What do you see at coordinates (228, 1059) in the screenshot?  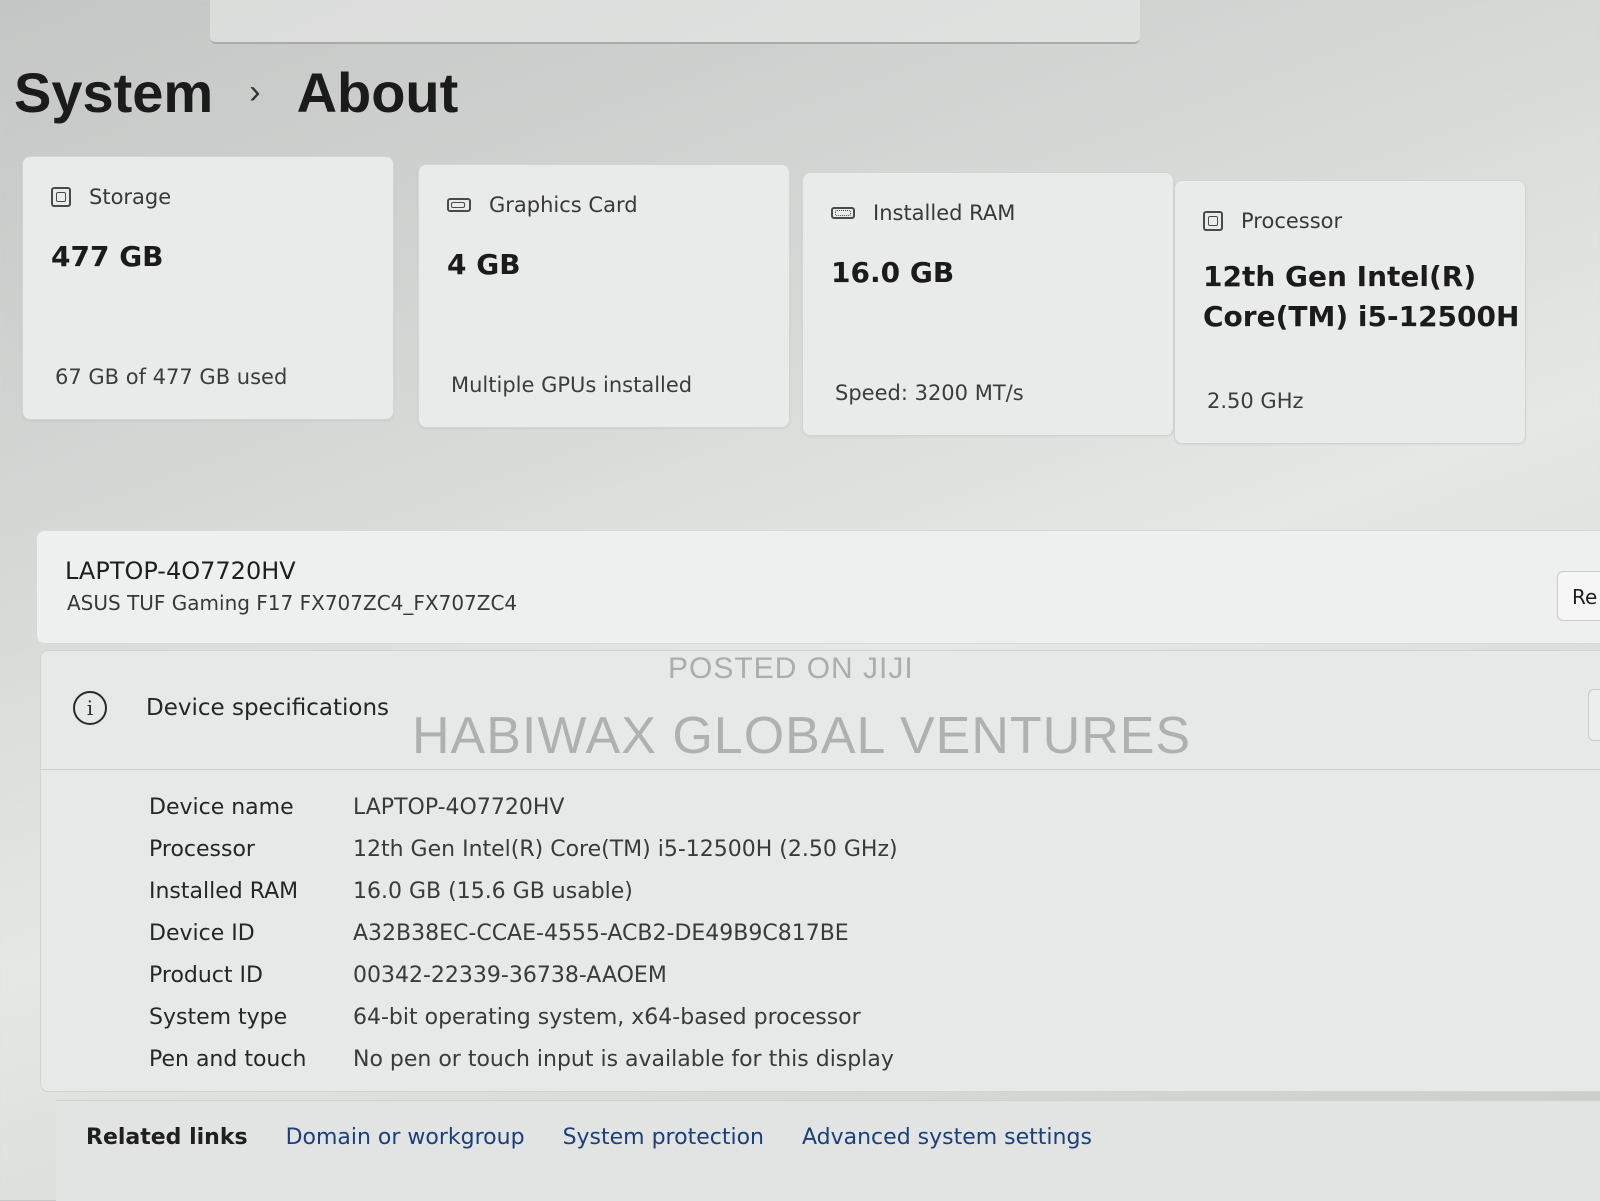 I see `spec-key: Pen and touch` at bounding box center [228, 1059].